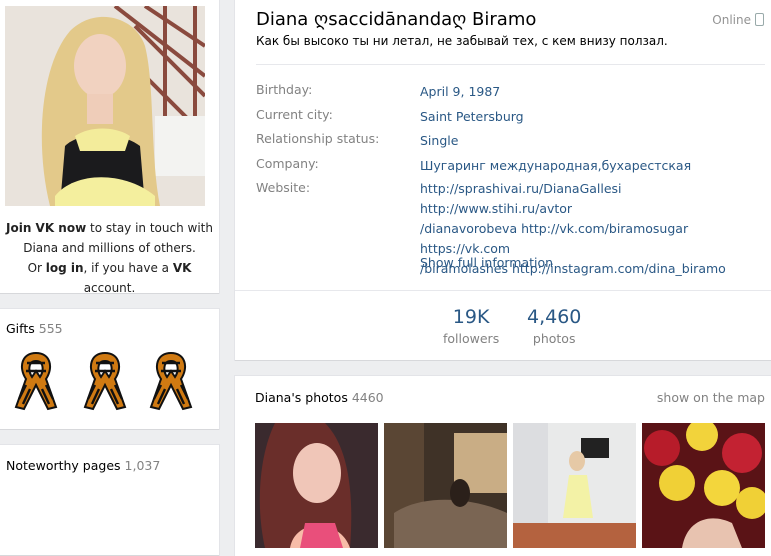 Image resolution: width=771 pixels, height=556 pixels. Describe the element at coordinates (595, 117) in the screenshot. I see `city-link: Saint Petersburg` at that location.